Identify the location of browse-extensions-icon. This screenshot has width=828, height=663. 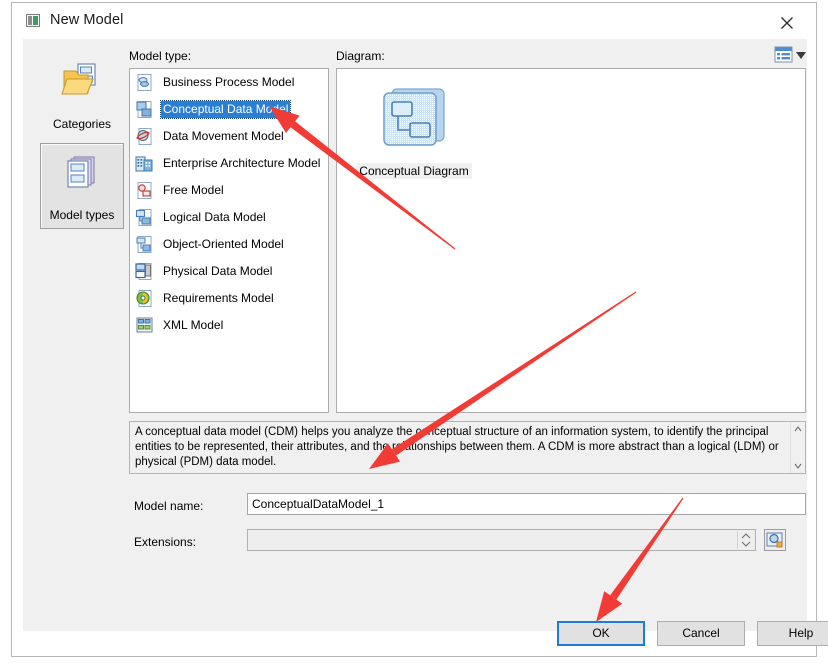
(774, 540).